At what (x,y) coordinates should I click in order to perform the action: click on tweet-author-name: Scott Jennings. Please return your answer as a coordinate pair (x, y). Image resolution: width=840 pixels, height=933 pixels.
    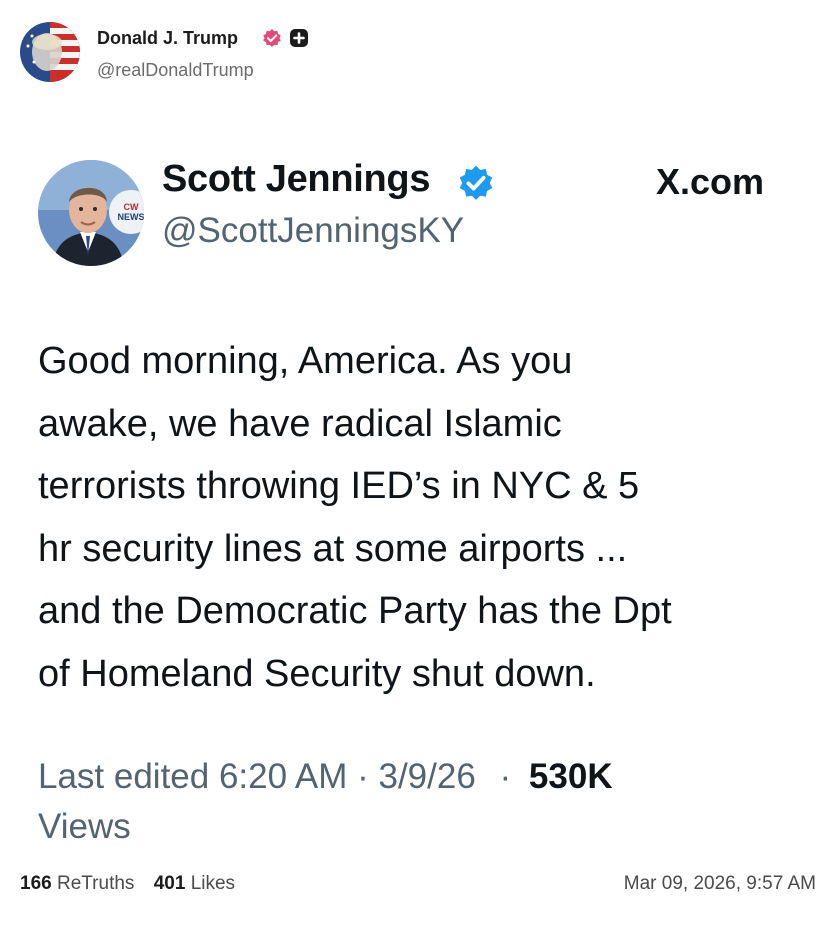
    Looking at the image, I should click on (296, 179).